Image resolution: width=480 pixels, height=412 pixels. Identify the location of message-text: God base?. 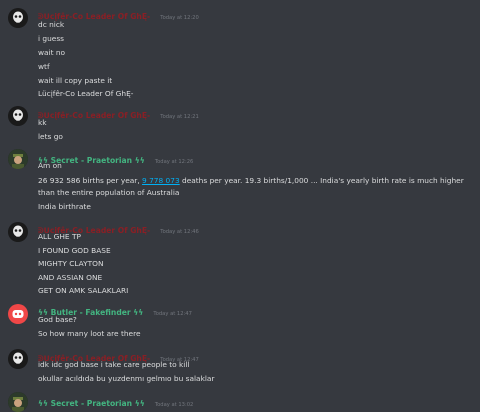
(57, 319).